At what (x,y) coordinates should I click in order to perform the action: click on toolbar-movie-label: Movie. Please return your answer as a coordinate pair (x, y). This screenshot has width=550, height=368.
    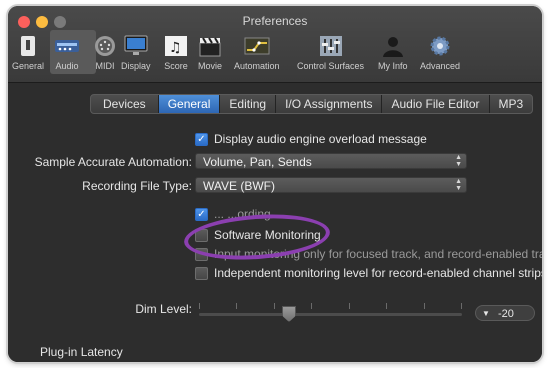
    Looking at the image, I should click on (209, 66).